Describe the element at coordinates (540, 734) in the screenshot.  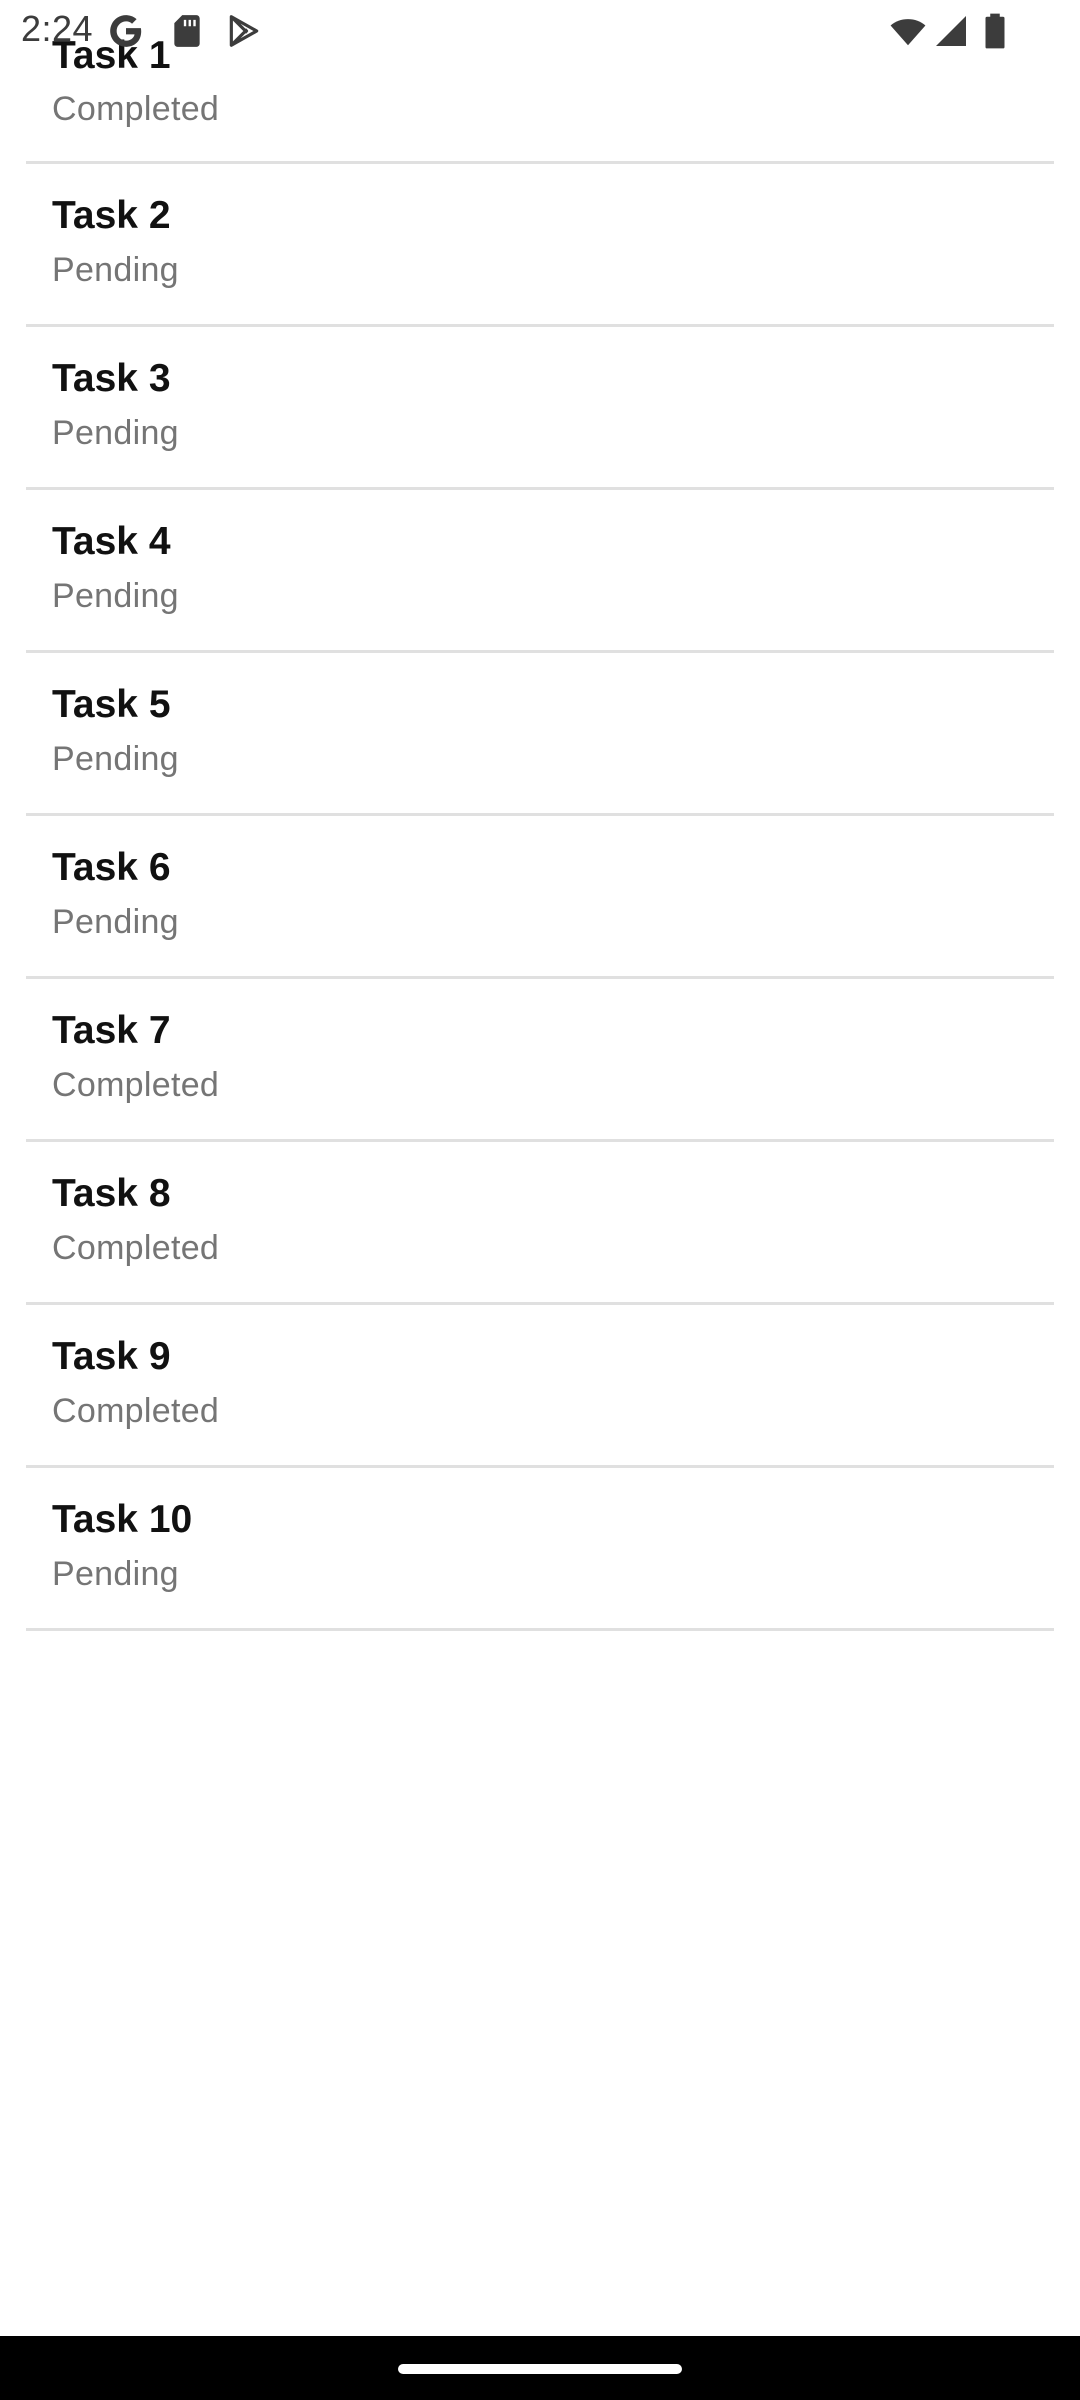
I see `task-list-item: Task 5 Pending` at that location.